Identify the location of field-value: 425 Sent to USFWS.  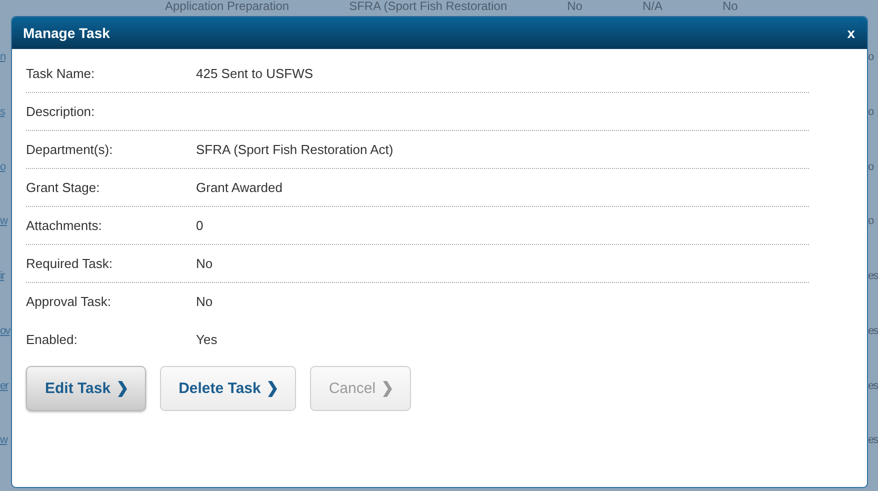
(255, 73).